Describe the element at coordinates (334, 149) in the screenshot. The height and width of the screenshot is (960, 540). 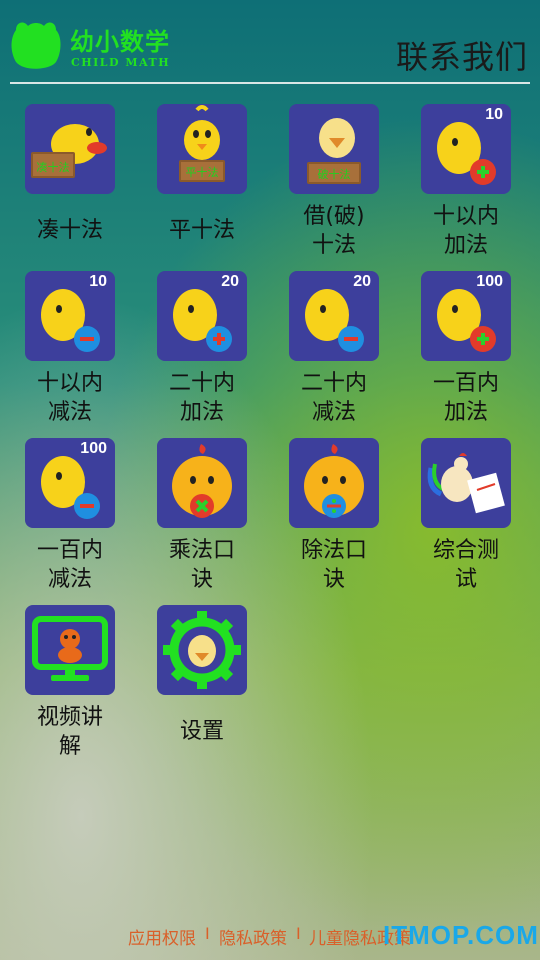
I see `chick-sign-icon: 破十法` at that location.